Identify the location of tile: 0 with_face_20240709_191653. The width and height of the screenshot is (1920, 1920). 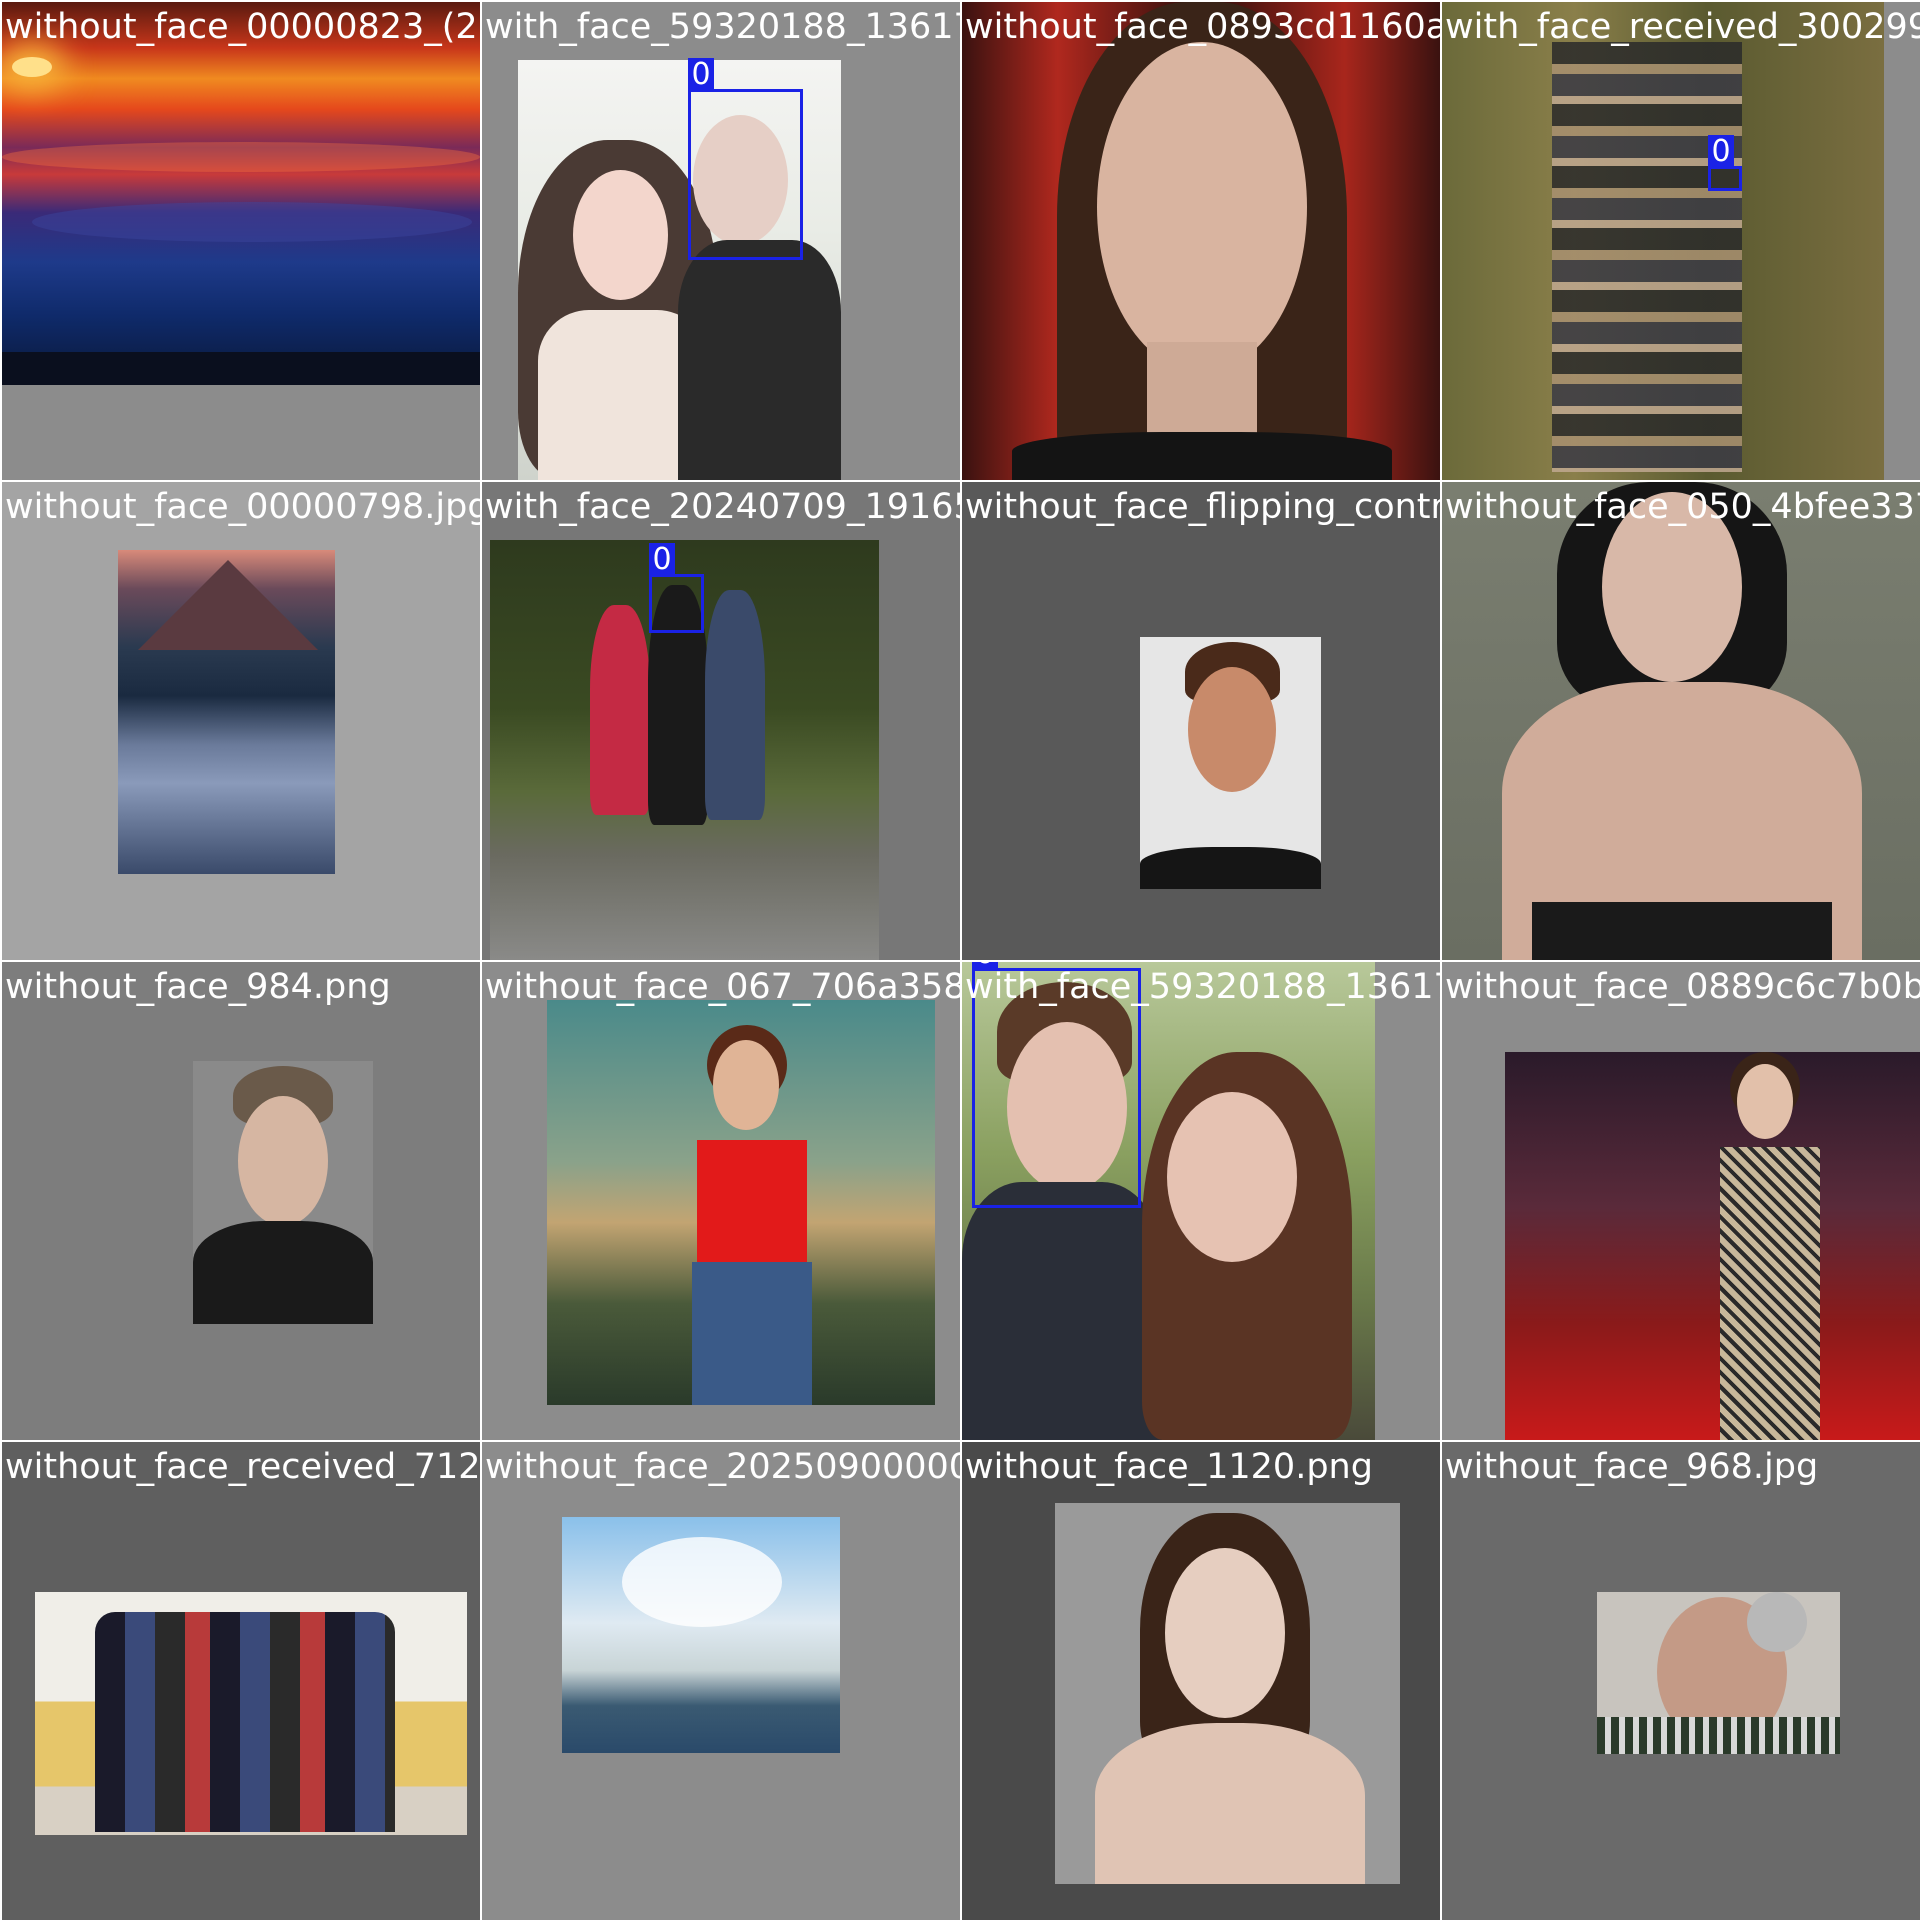
(721, 721).